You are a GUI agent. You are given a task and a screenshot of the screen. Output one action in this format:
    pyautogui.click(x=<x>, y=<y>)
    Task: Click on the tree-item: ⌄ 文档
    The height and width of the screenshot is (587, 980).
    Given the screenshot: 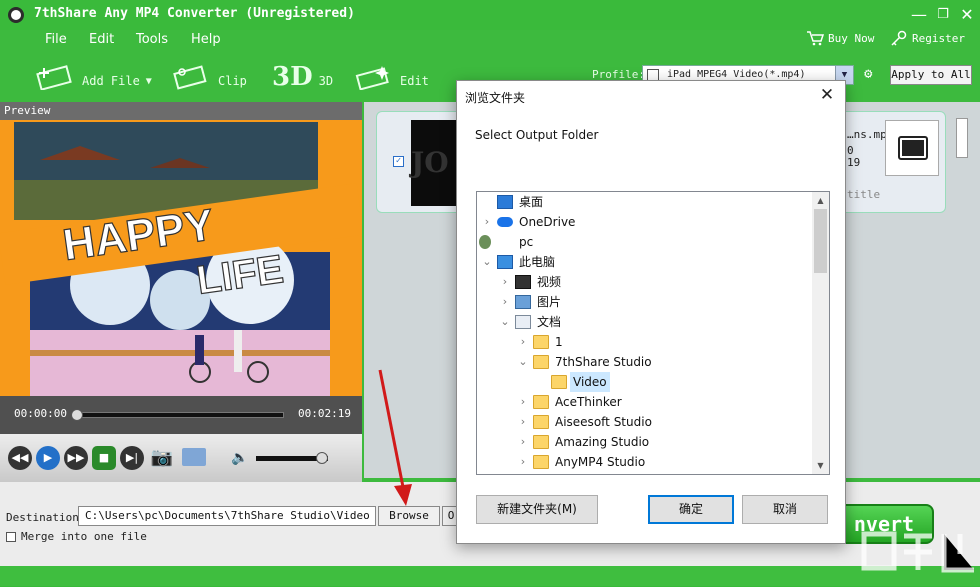 What is the action you would take?
    pyautogui.click(x=644, y=322)
    